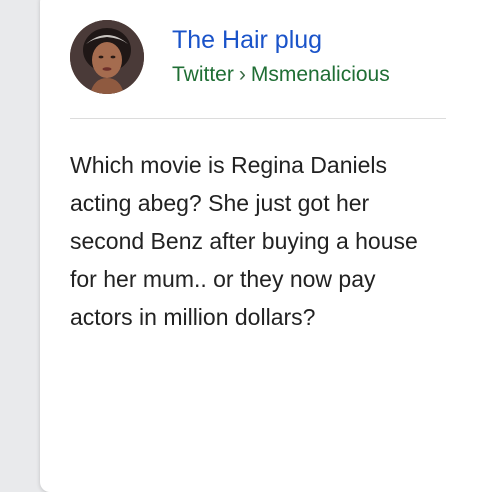 The width and height of the screenshot is (480, 492). Describe the element at coordinates (320, 74) in the screenshot. I see `handle-label: Msmenalicious` at that location.